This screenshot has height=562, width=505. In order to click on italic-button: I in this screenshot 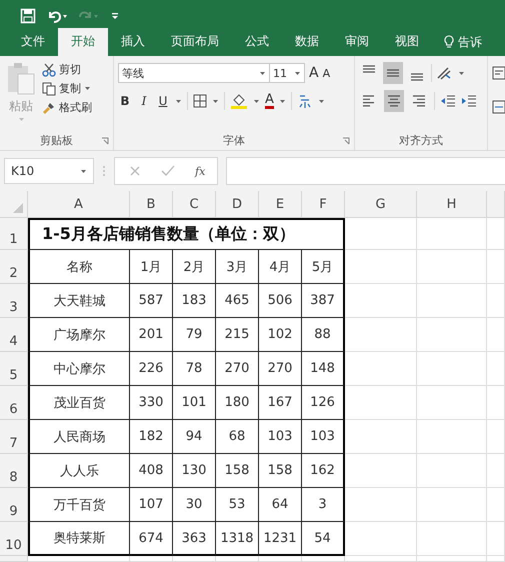, I will do `click(144, 101)`.